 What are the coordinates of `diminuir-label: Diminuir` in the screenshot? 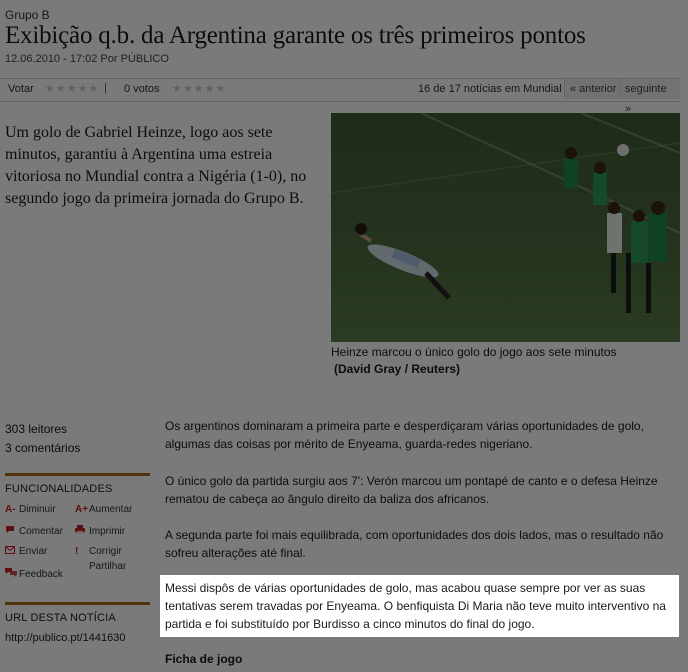 It's located at (37, 509).